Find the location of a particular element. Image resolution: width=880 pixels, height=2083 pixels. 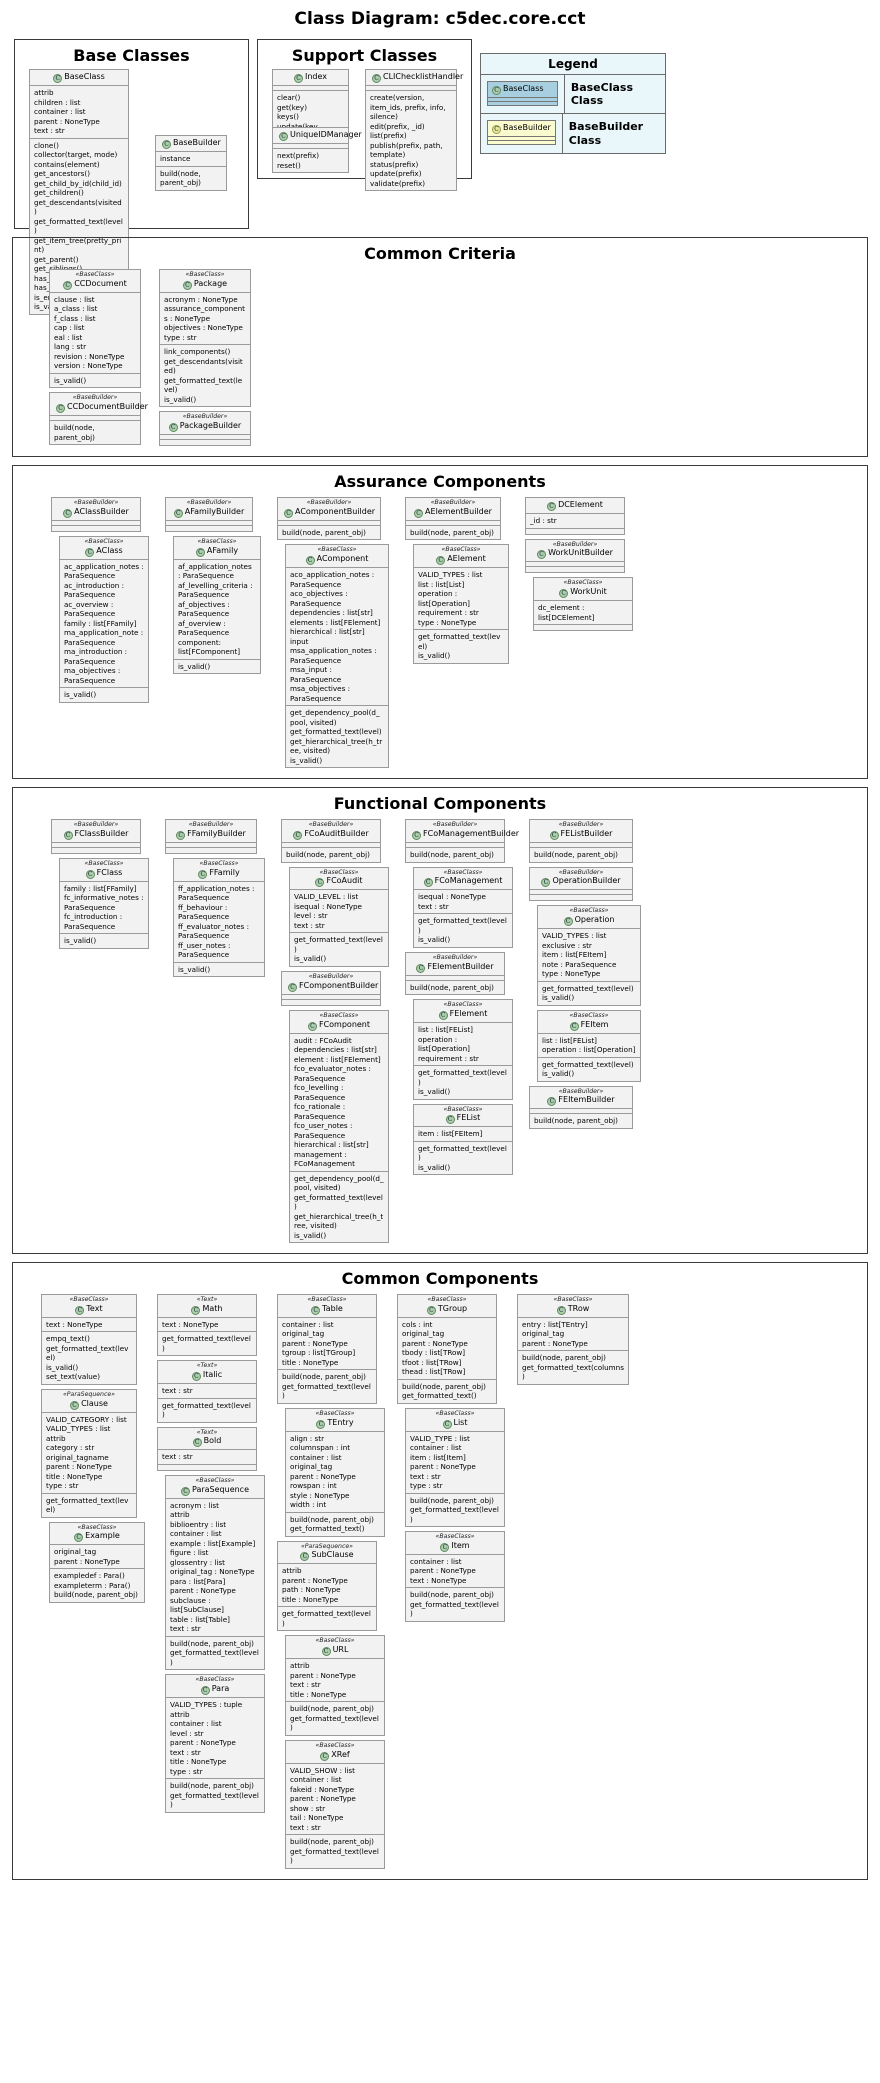

uml-method-list: get_formatted_text(level) is located at coordinates (207, 1343).